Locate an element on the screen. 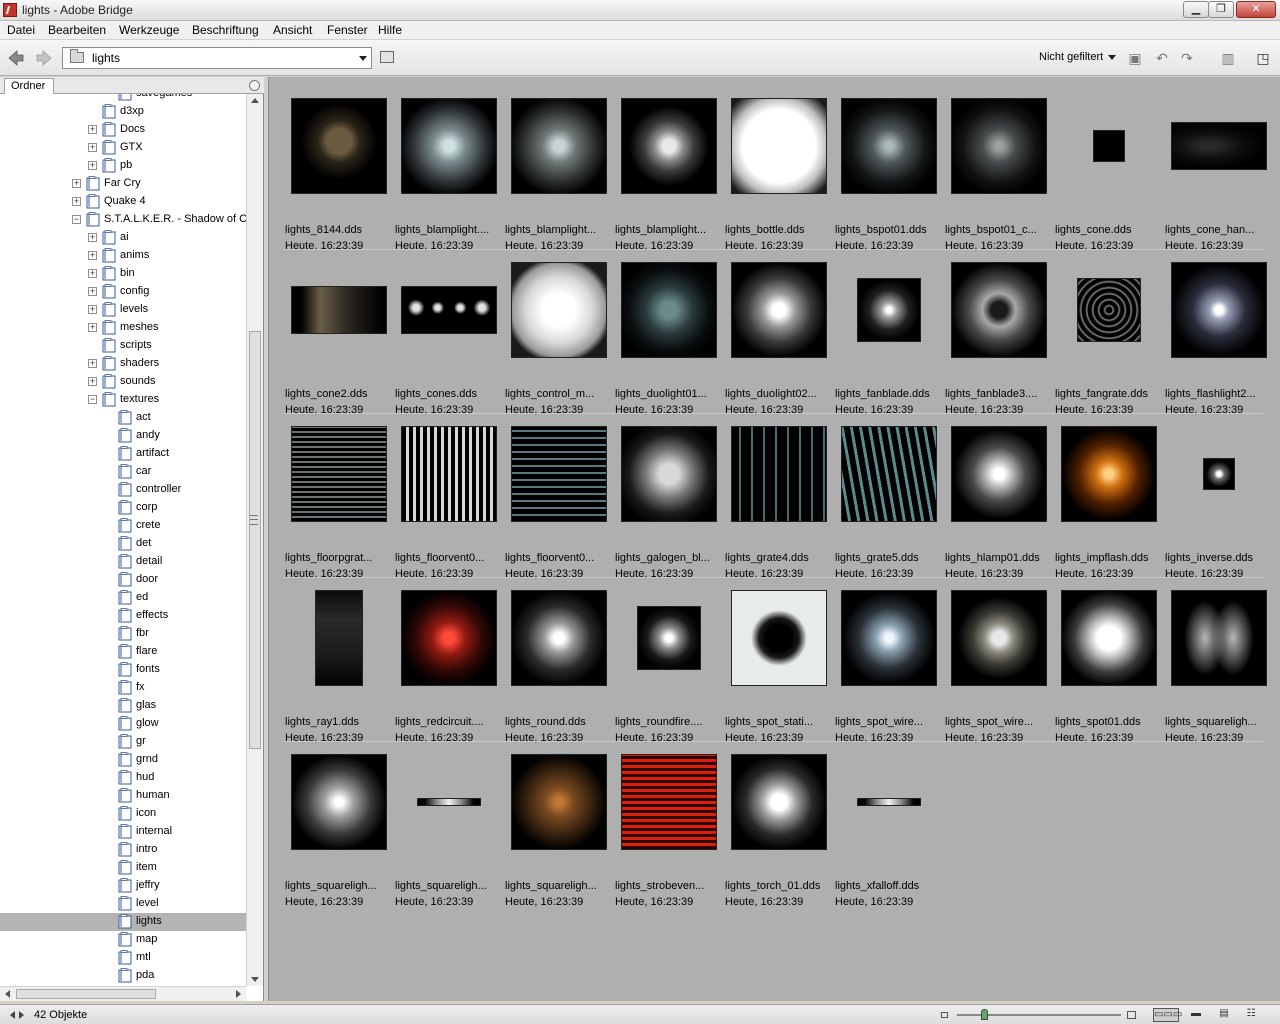 This screenshot has width=1280, height=1024. back-arrow-icon is located at coordinates (16, 58).